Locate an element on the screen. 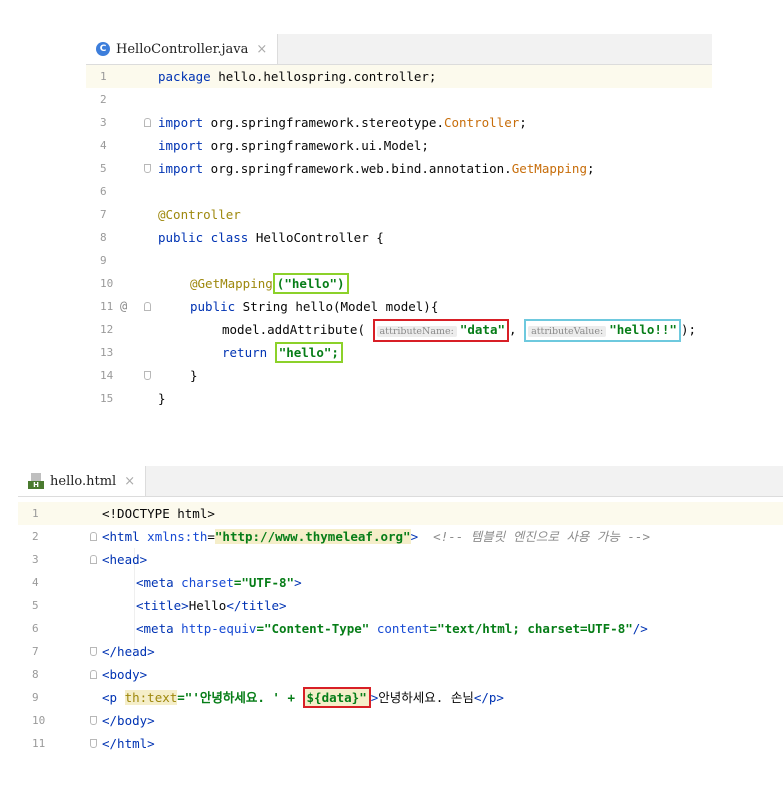 The height and width of the screenshot is (787, 783). code-line: 9 is located at coordinates (103, 260).